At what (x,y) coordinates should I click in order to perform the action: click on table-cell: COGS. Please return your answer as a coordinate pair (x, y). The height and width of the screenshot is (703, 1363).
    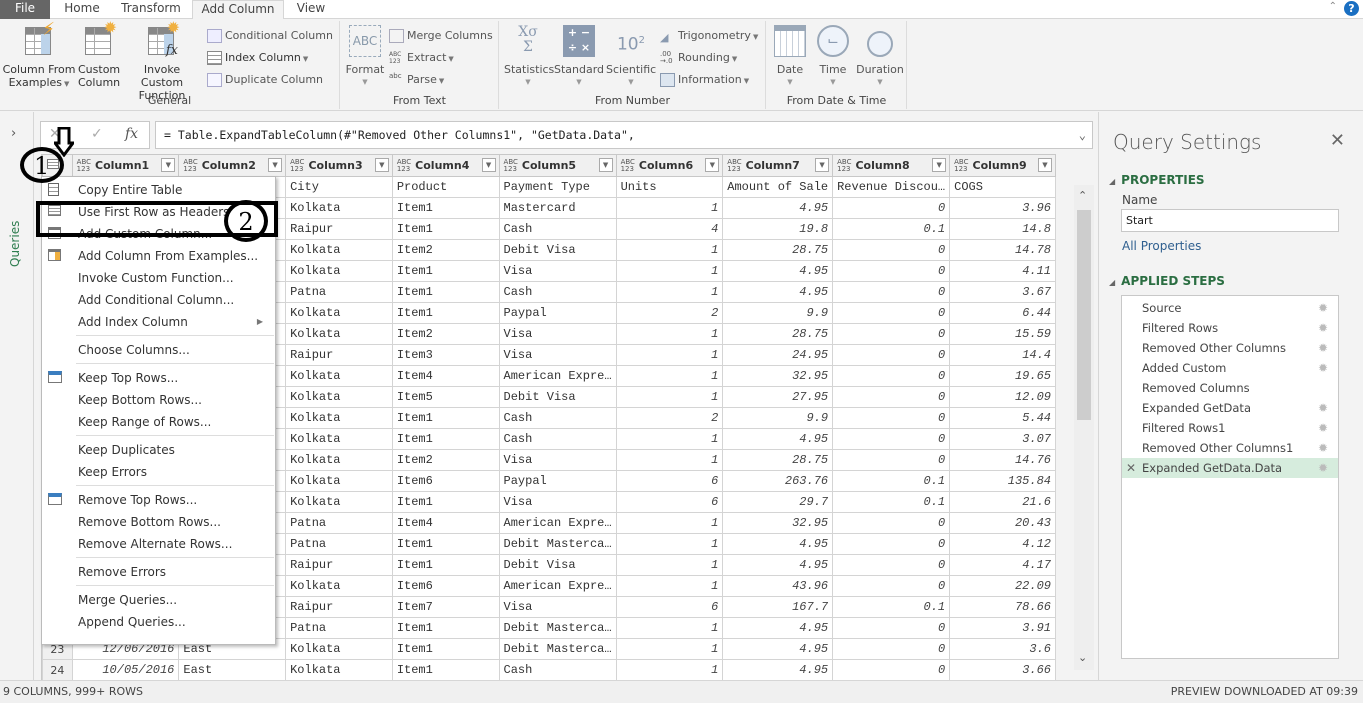
    Looking at the image, I should click on (1002, 187).